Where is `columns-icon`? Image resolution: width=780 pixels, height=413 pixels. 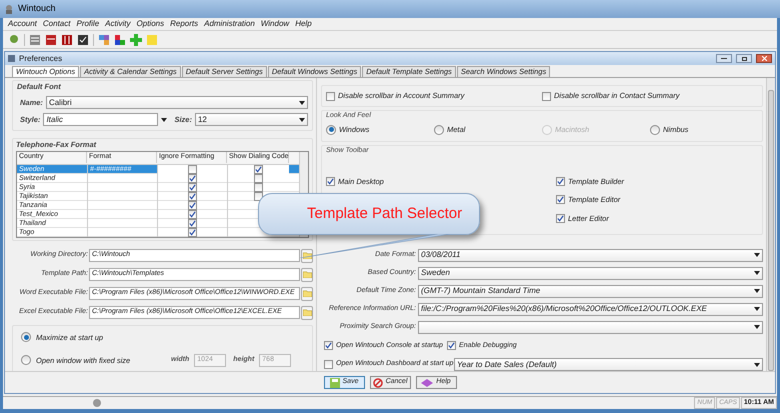 columns-icon is located at coordinates (67, 40).